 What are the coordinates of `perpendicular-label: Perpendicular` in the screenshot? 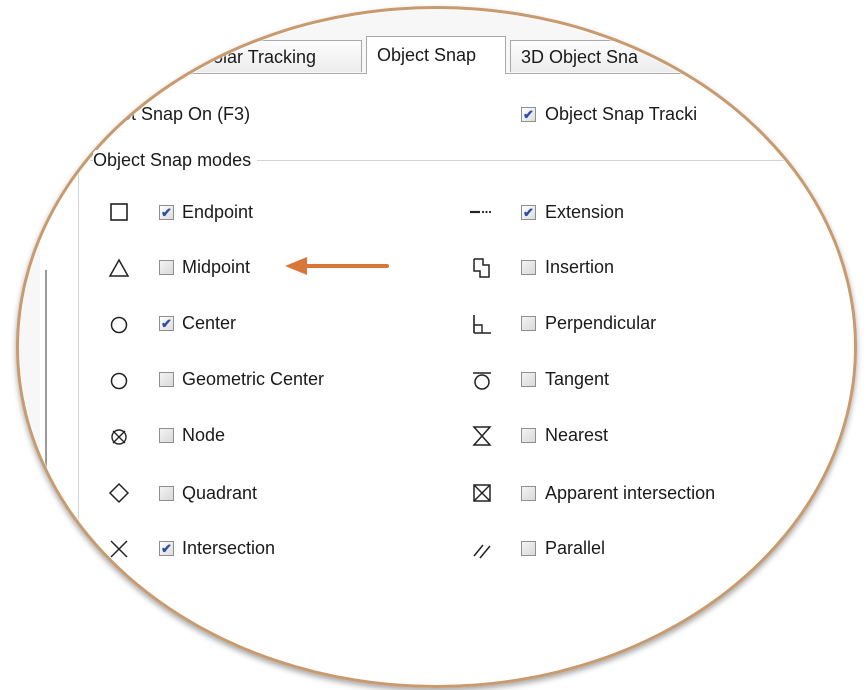 It's located at (601, 323).